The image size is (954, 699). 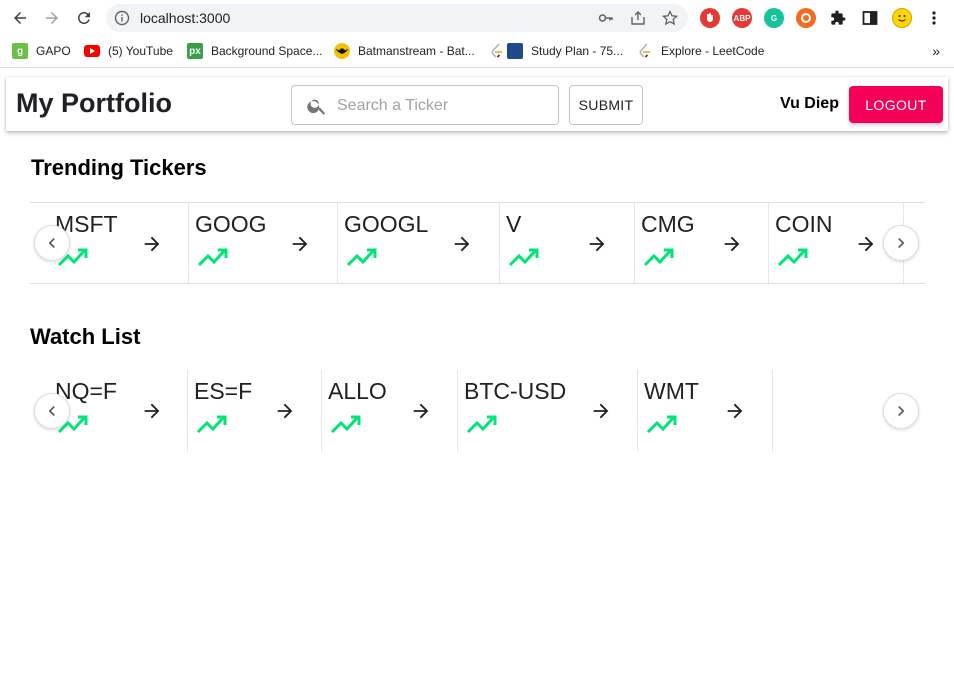 What do you see at coordinates (742, 18) in the screenshot?
I see `abp-icon: ABP` at bounding box center [742, 18].